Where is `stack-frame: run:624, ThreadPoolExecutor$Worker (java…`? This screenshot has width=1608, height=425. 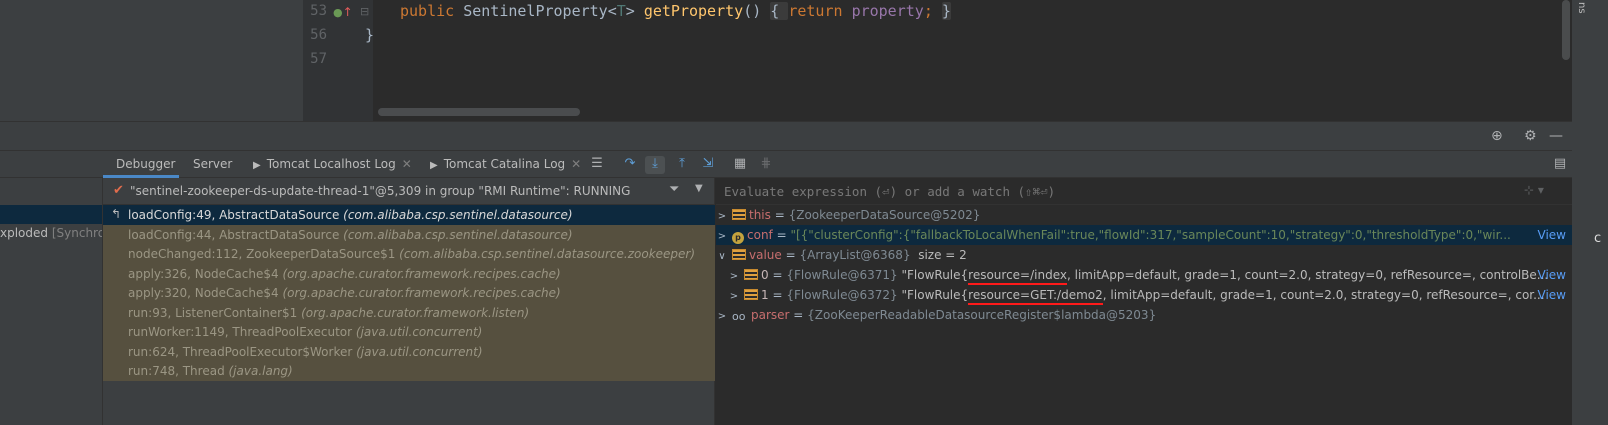
stack-frame: run:624, ThreadPoolExecutor$Worker (java… is located at coordinates (409, 351).